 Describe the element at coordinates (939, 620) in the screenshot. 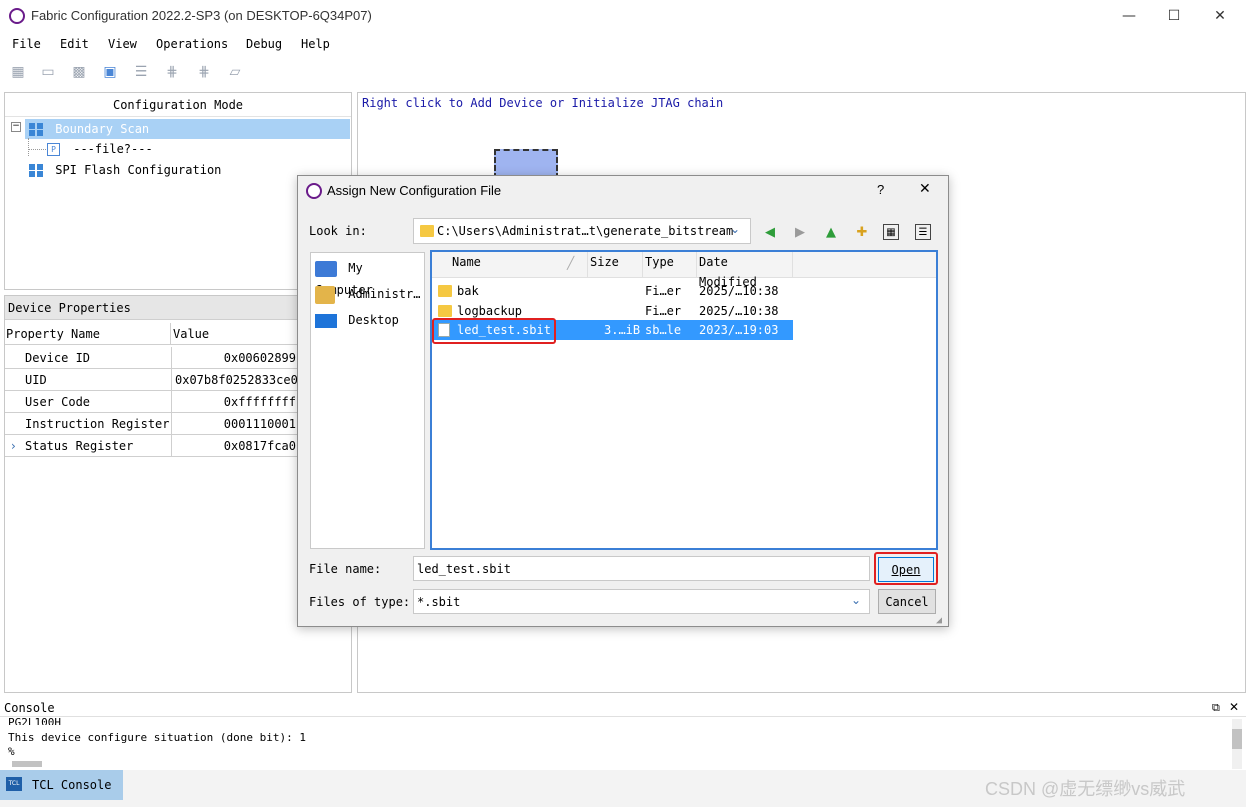

I see `resize-grip: ◢` at that location.